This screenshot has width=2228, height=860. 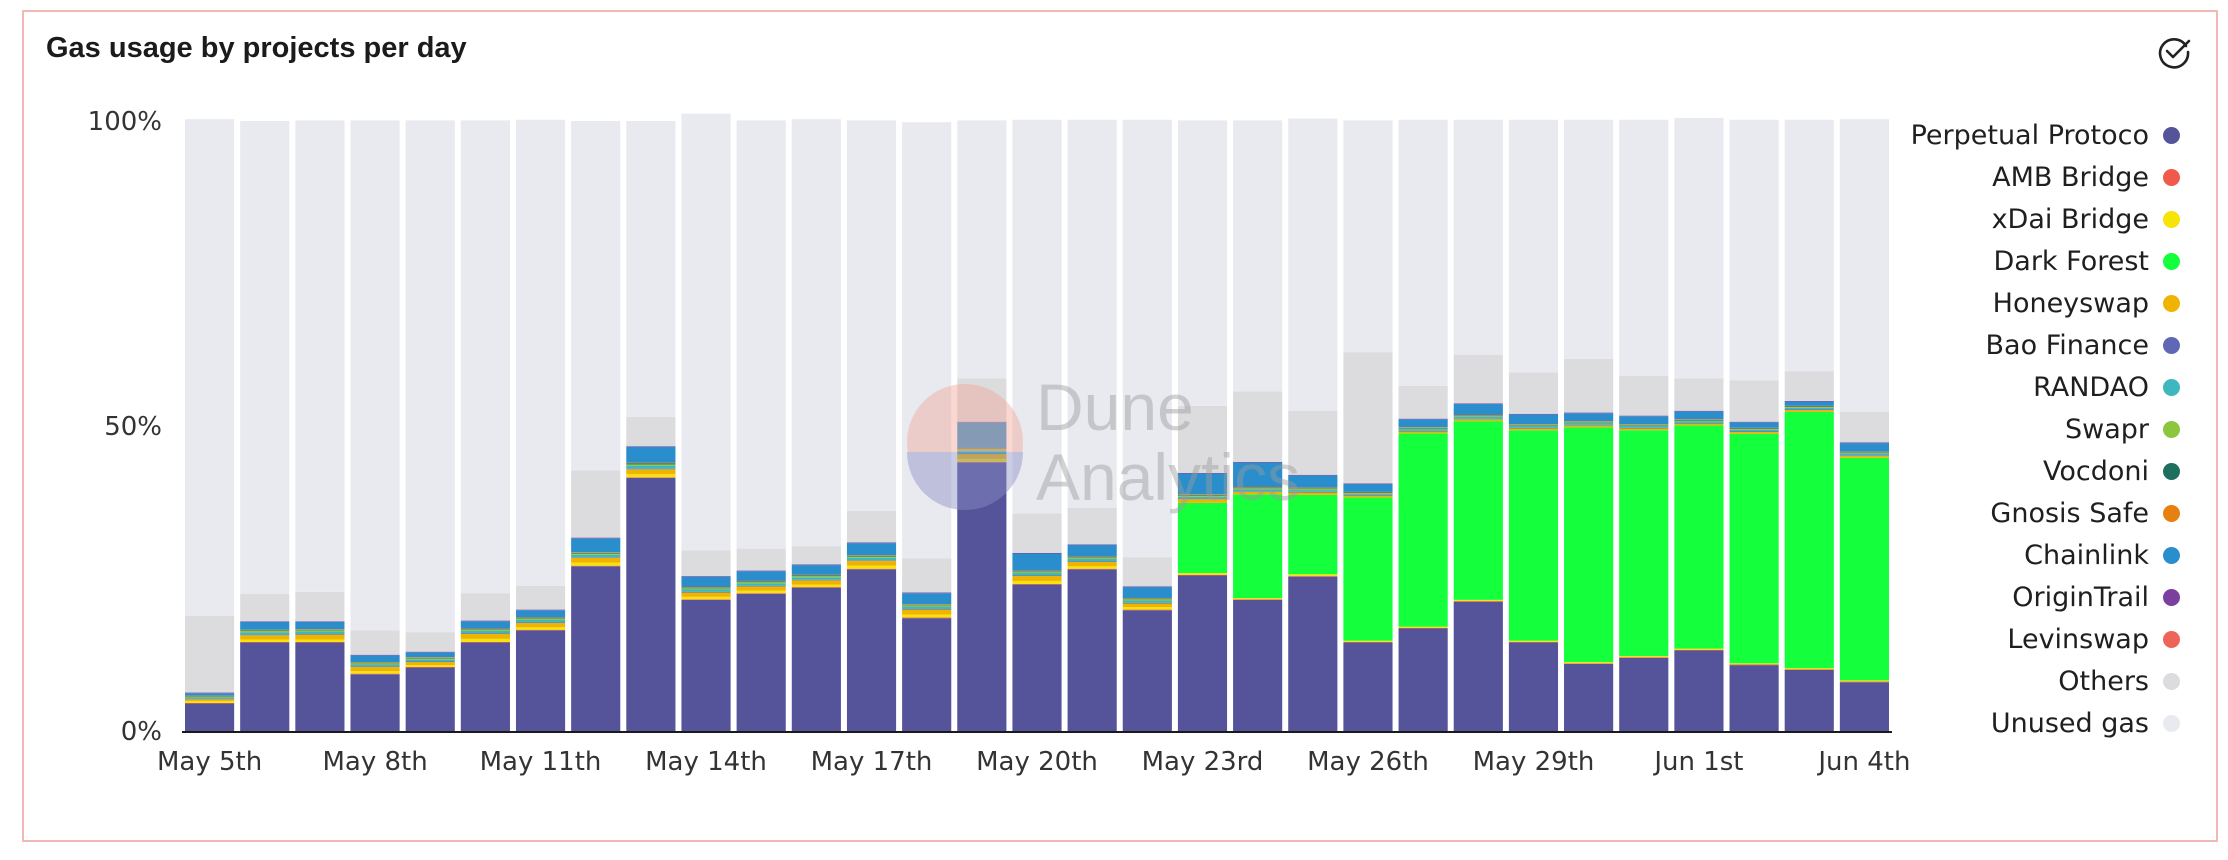 What do you see at coordinates (2030, 471) in the screenshot?
I see `legend-item: Vocdoni` at bounding box center [2030, 471].